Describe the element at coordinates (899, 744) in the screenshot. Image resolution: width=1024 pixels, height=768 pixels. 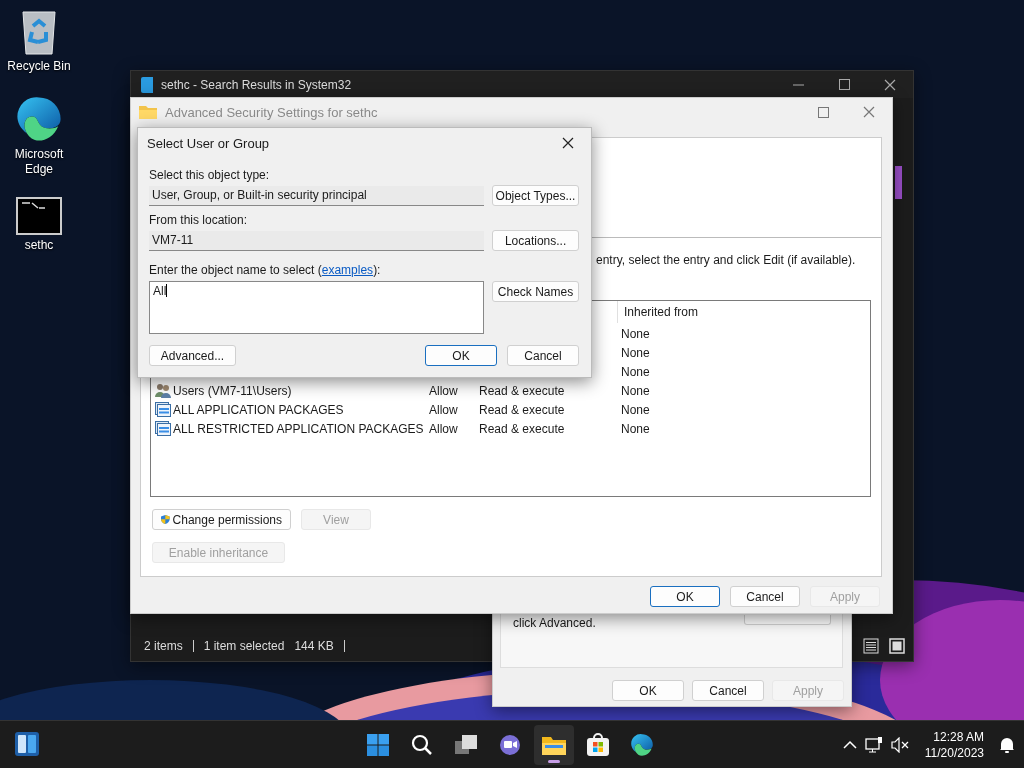
I see `muted-speaker-icon` at that location.